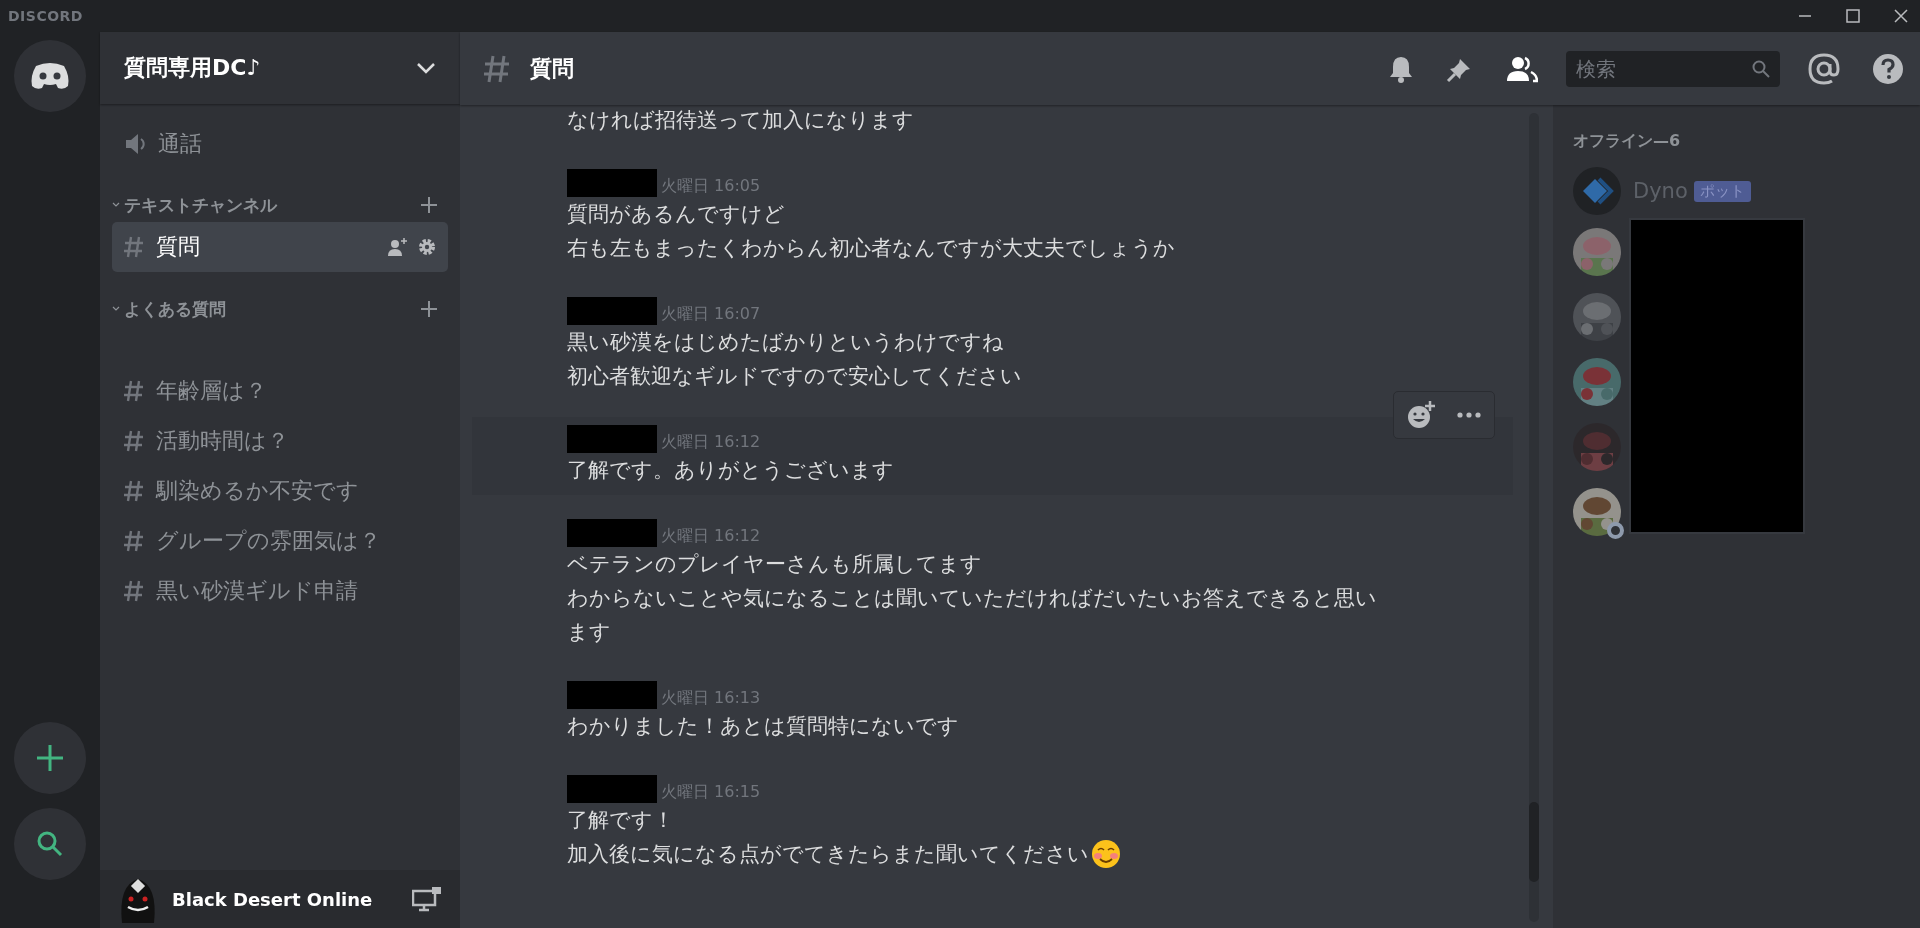 The image size is (1920, 928). I want to click on text-channel: 黒い砂漠ギルド申請, so click(280, 591).